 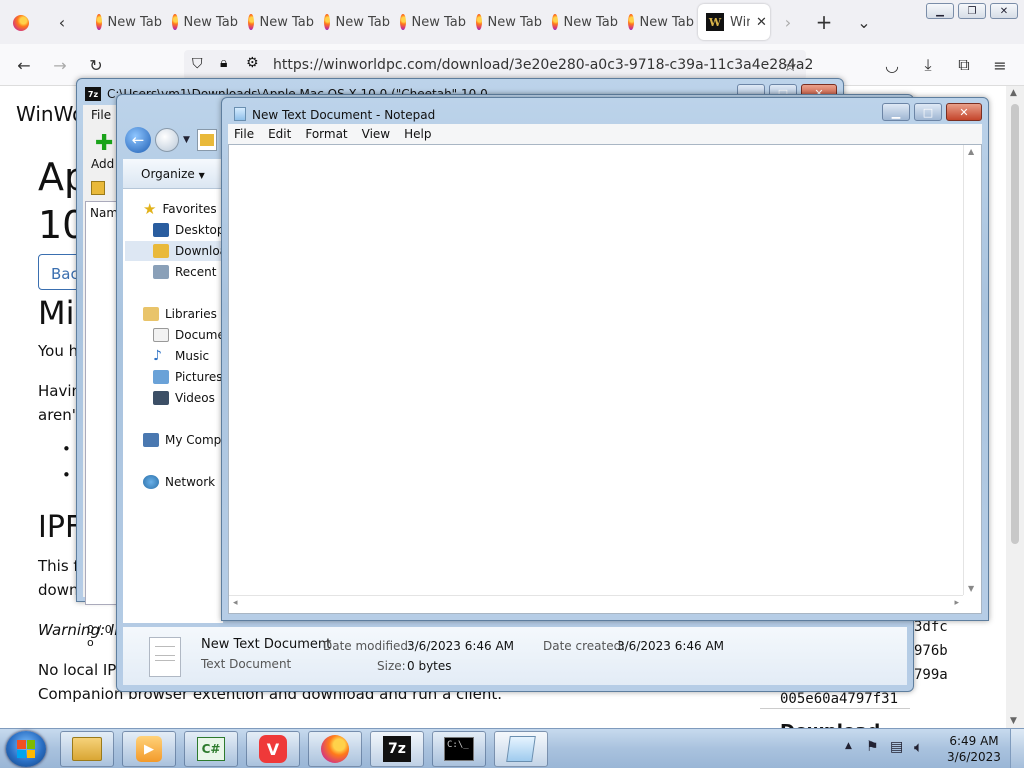 I want to click on page-scrollbar: ▲ ▼, so click(x=1015, y=407).